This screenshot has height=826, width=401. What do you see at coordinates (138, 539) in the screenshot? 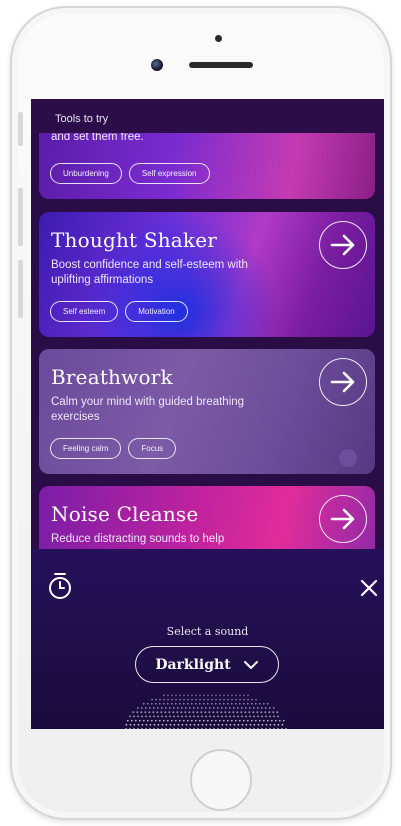
I see `card-description: Reduce distracting sounds to help` at bounding box center [138, 539].